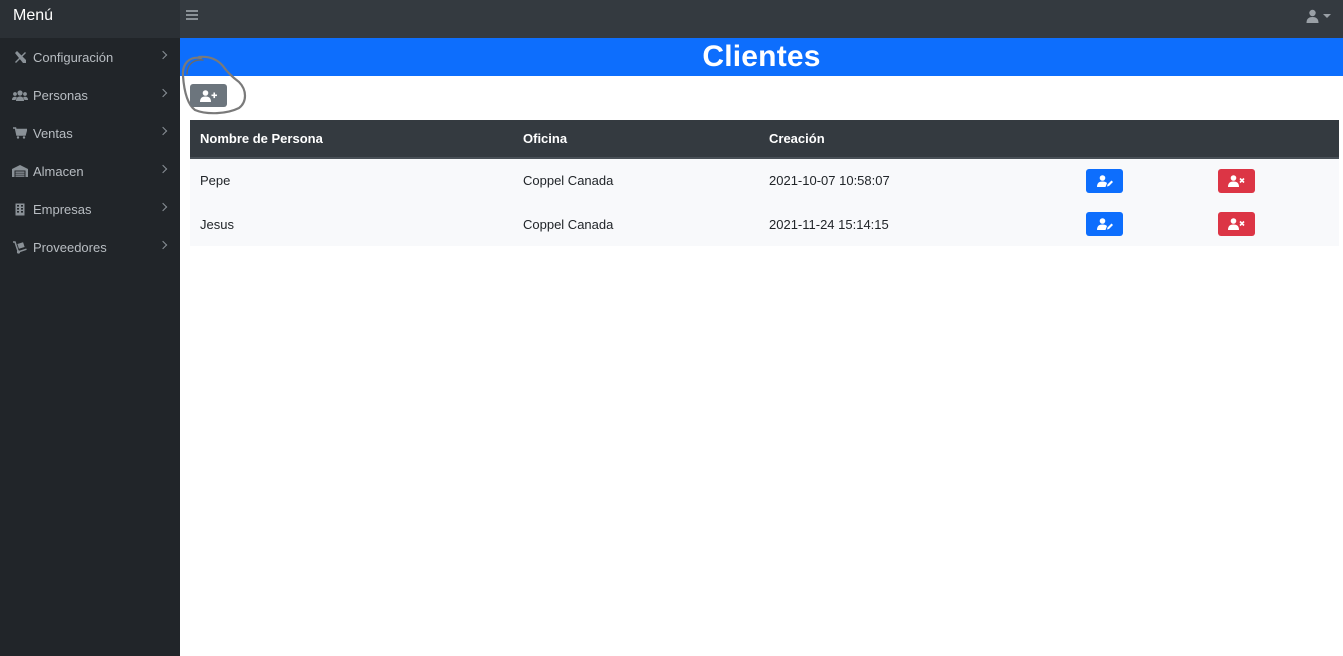  What do you see at coordinates (829, 224) in the screenshot?
I see `cell-creacion: 2021-11-24 15:14:15` at bounding box center [829, 224].